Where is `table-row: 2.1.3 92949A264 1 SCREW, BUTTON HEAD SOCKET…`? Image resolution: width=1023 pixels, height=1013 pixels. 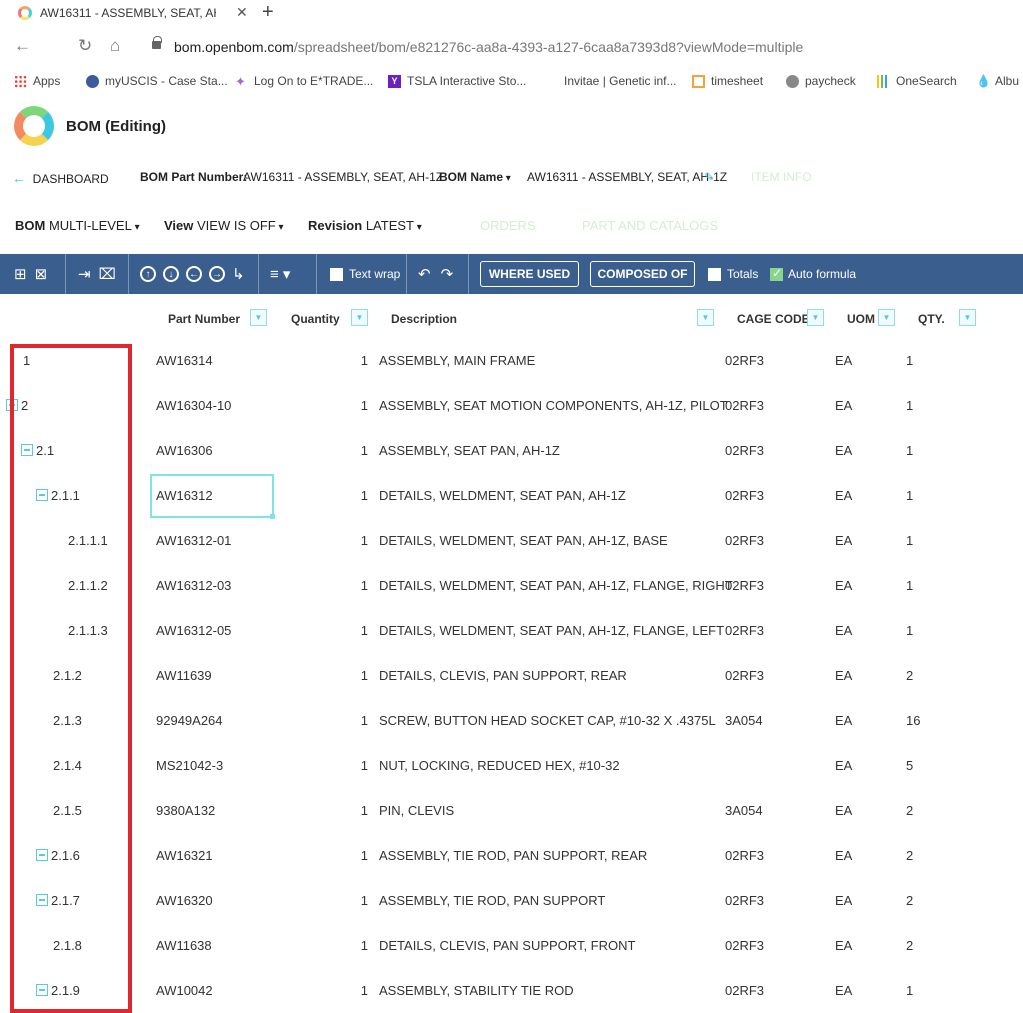 table-row: 2.1.3 92949A264 1 SCREW, BUTTON HEAD SOCKET… is located at coordinates (511, 721).